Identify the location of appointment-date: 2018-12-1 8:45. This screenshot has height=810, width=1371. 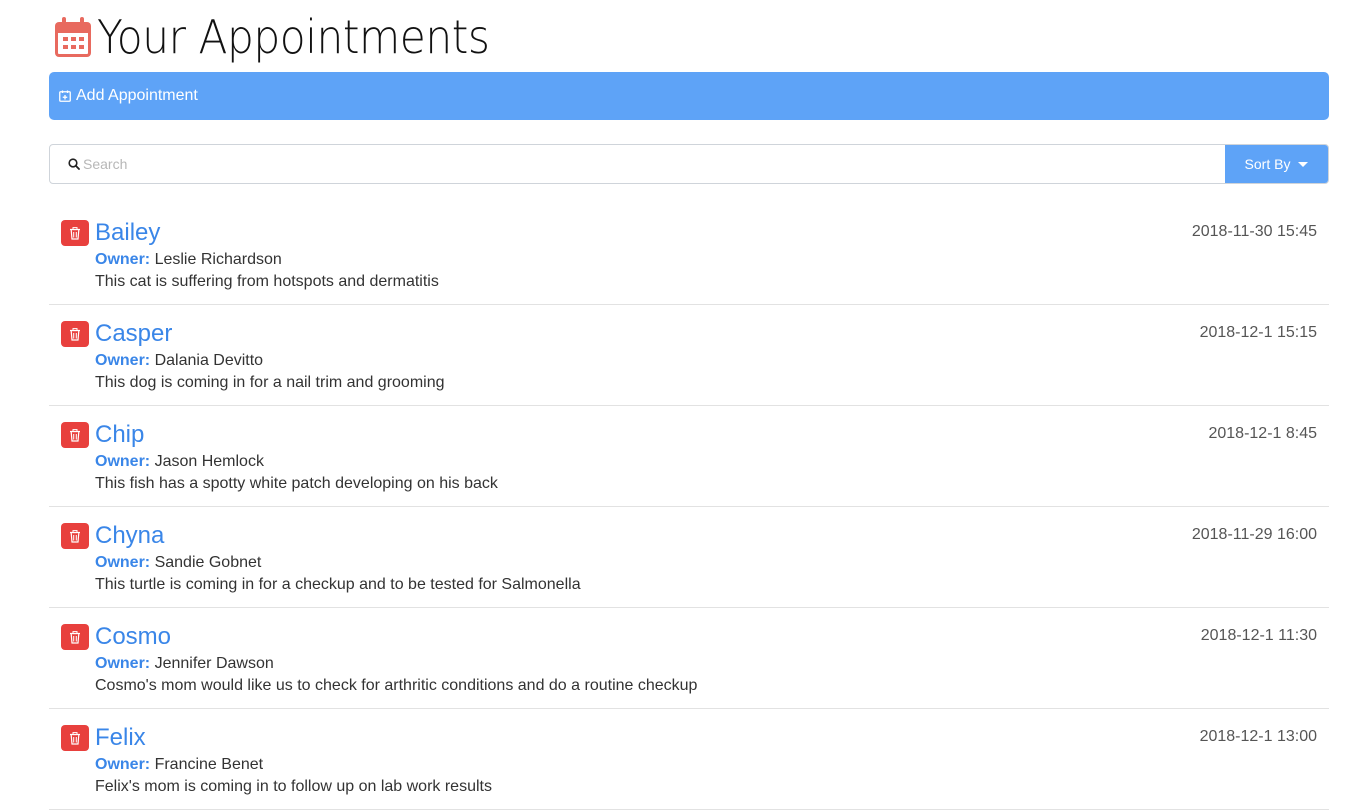
(1262, 433).